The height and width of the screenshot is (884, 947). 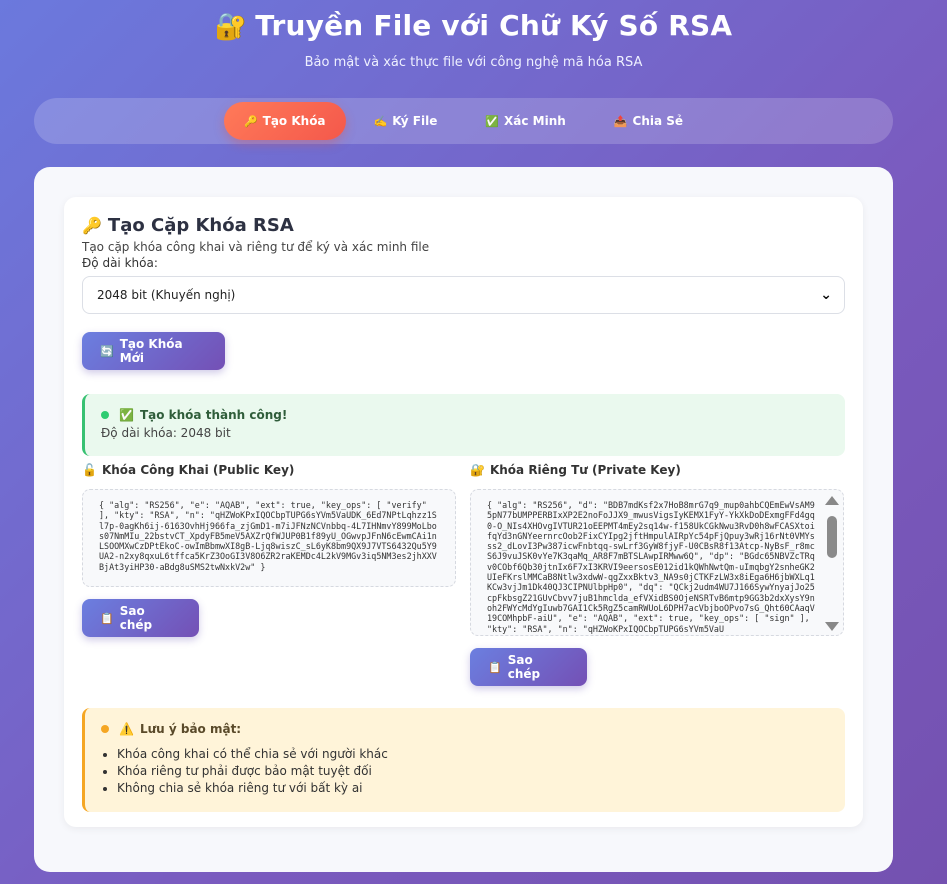 I want to click on tab-create-key: 🔑 Tạo Khóa, so click(x=284, y=121).